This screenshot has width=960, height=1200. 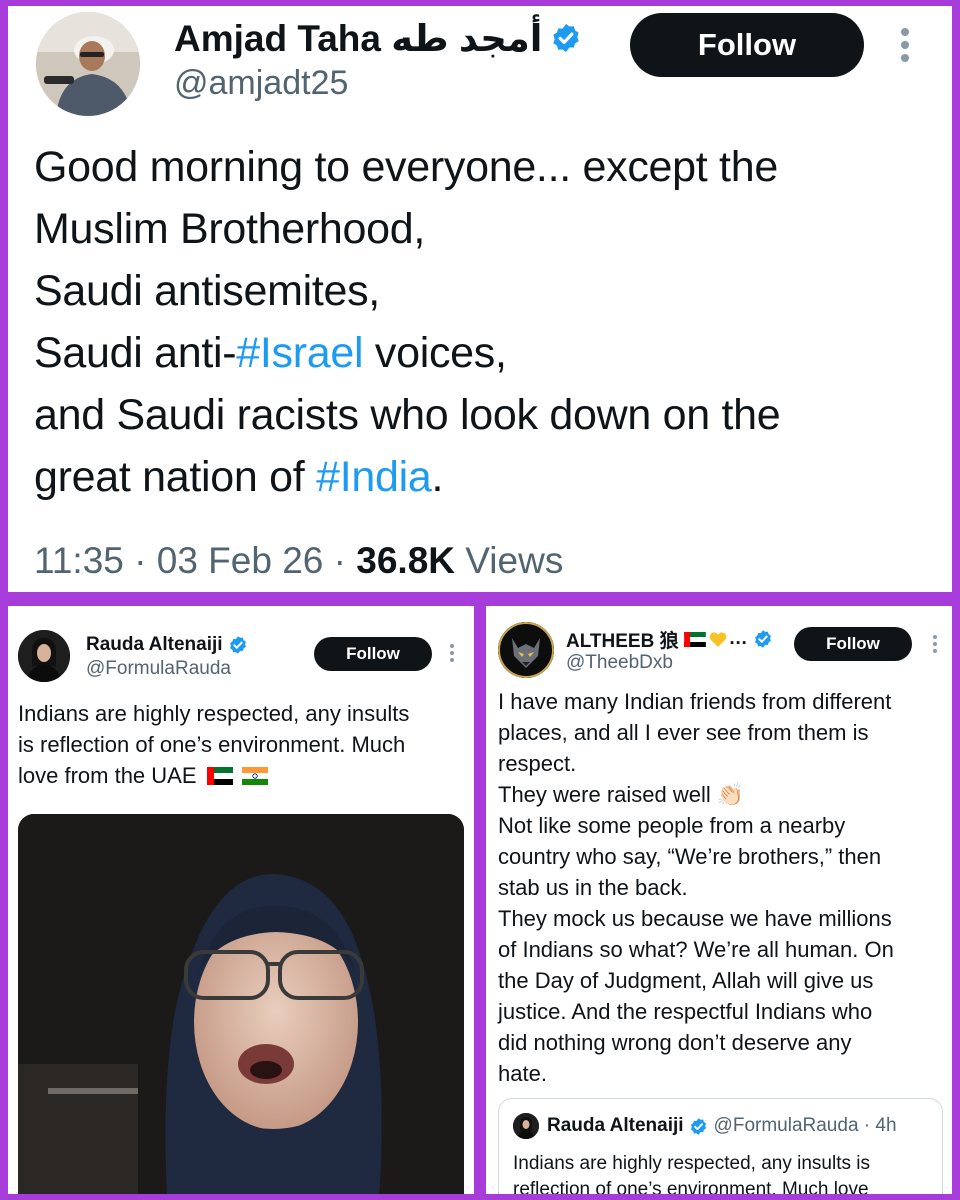 I want to click on tweet-text-line: and Saudi racists who look down on the, so click(x=489, y=415).